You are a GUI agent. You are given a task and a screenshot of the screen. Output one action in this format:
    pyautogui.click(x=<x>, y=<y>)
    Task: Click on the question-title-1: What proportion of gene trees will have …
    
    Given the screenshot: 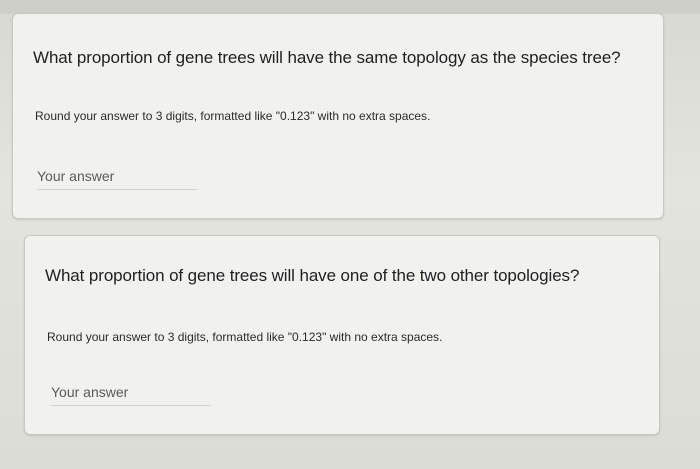 What is the action you would take?
    pyautogui.click(x=327, y=57)
    